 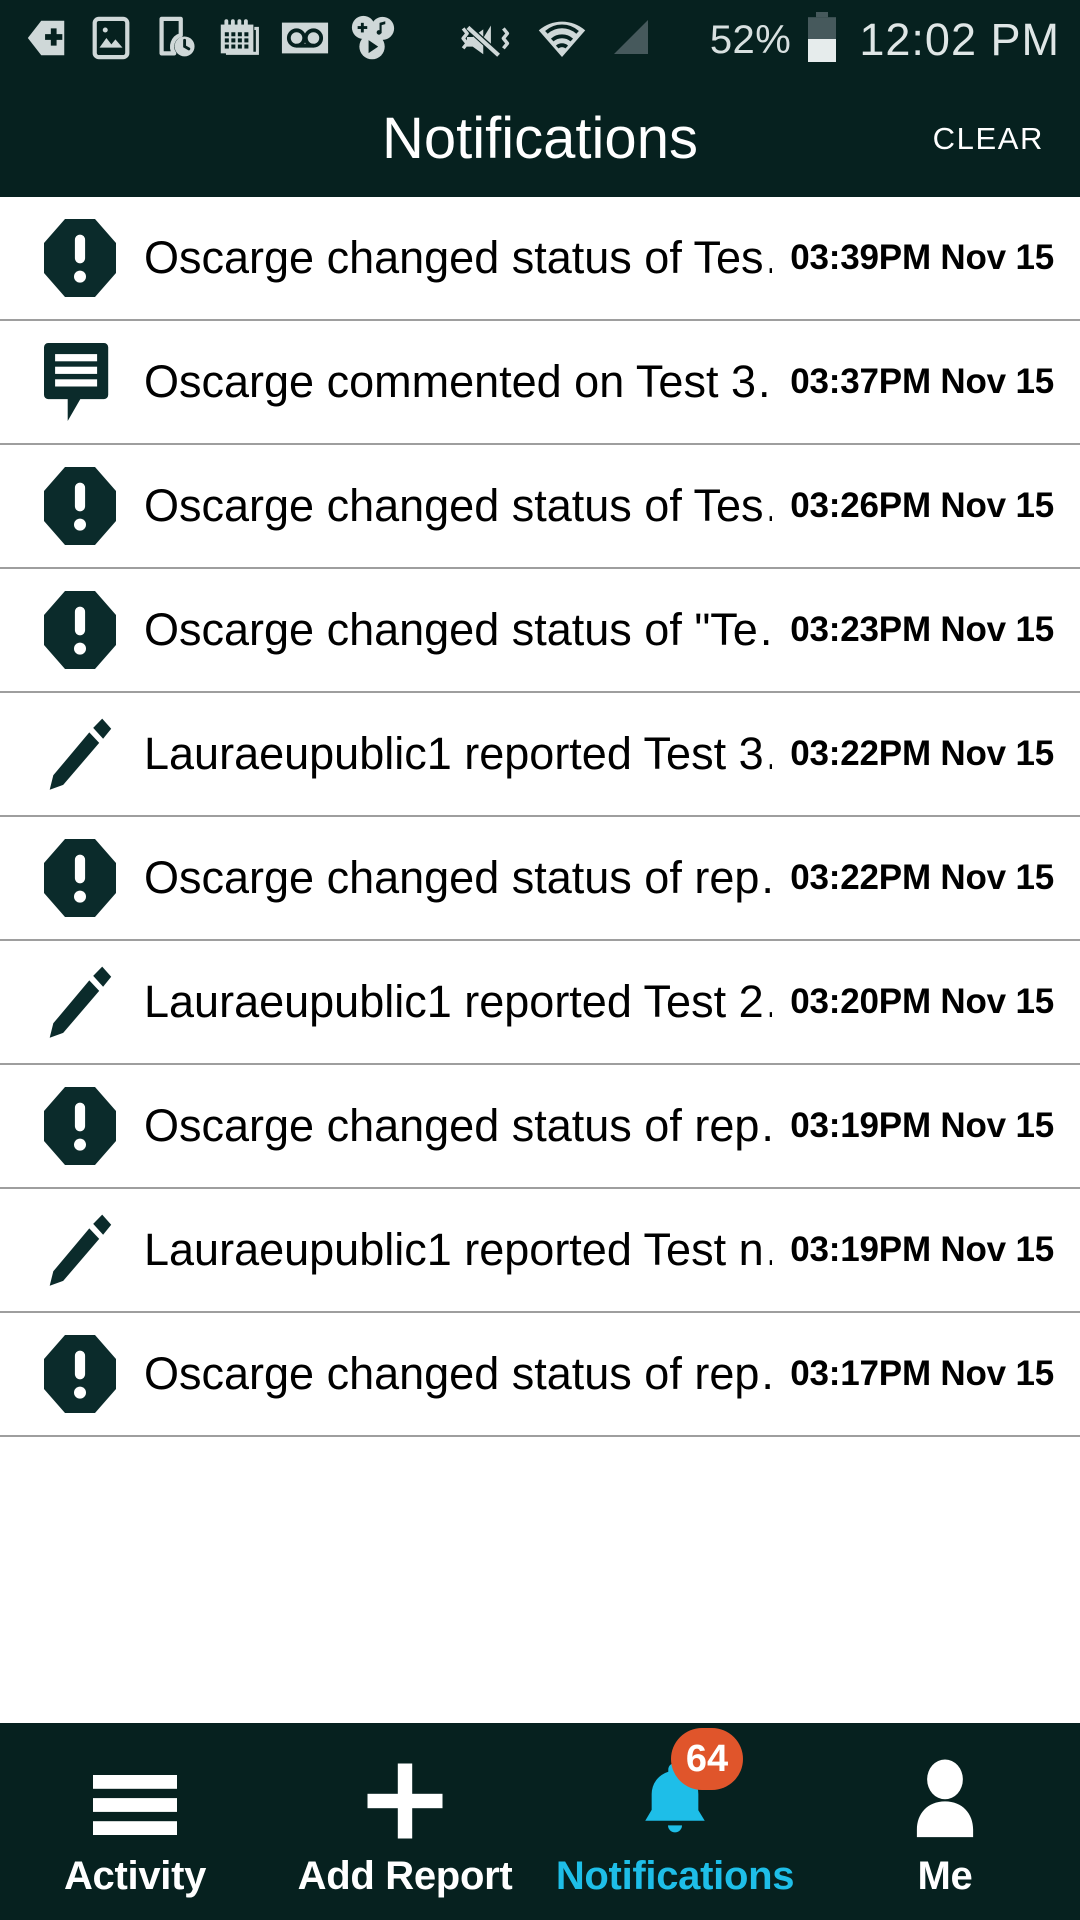 I want to click on clear-button: CLEAR, so click(x=988, y=139).